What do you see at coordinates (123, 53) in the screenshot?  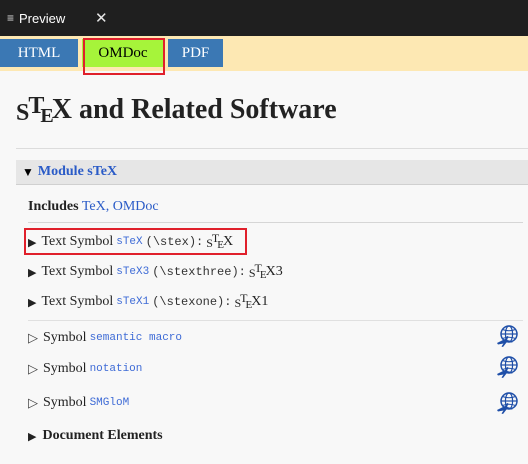 I see `tab-omdoc: OMDoc` at bounding box center [123, 53].